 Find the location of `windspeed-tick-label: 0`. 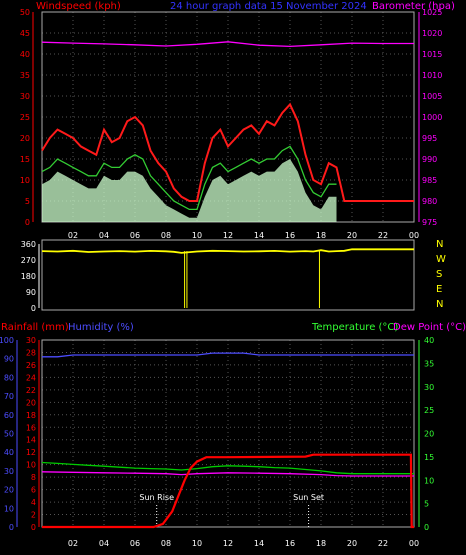

windspeed-tick-label: 0 is located at coordinates (27, 222).